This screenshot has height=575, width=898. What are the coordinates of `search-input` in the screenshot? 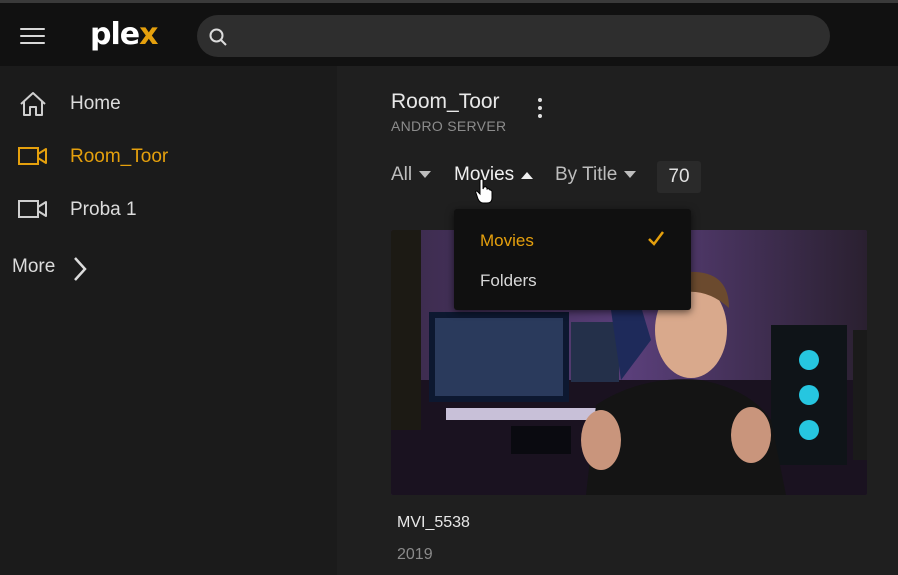 It's located at (513, 36).